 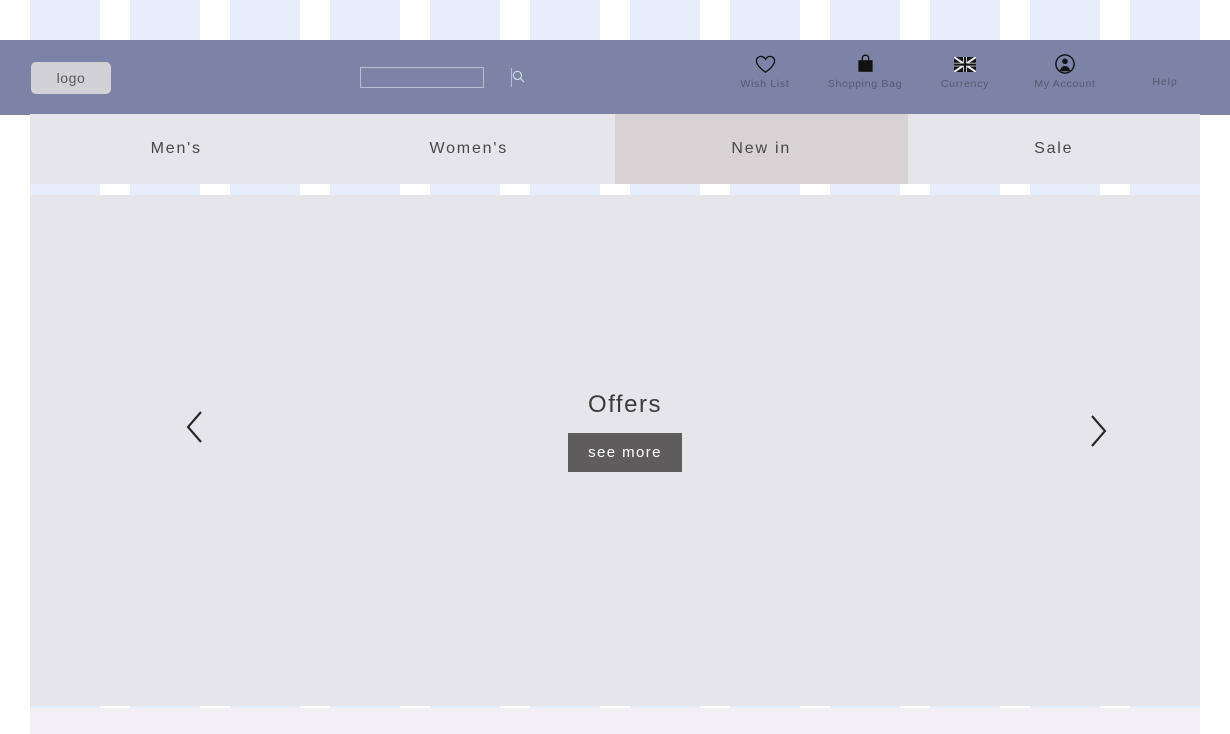 What do you see at coordinates (1065, 84) in the screenshot?
I see `header-item-label: My Account` at bounding box center [1065, 84].